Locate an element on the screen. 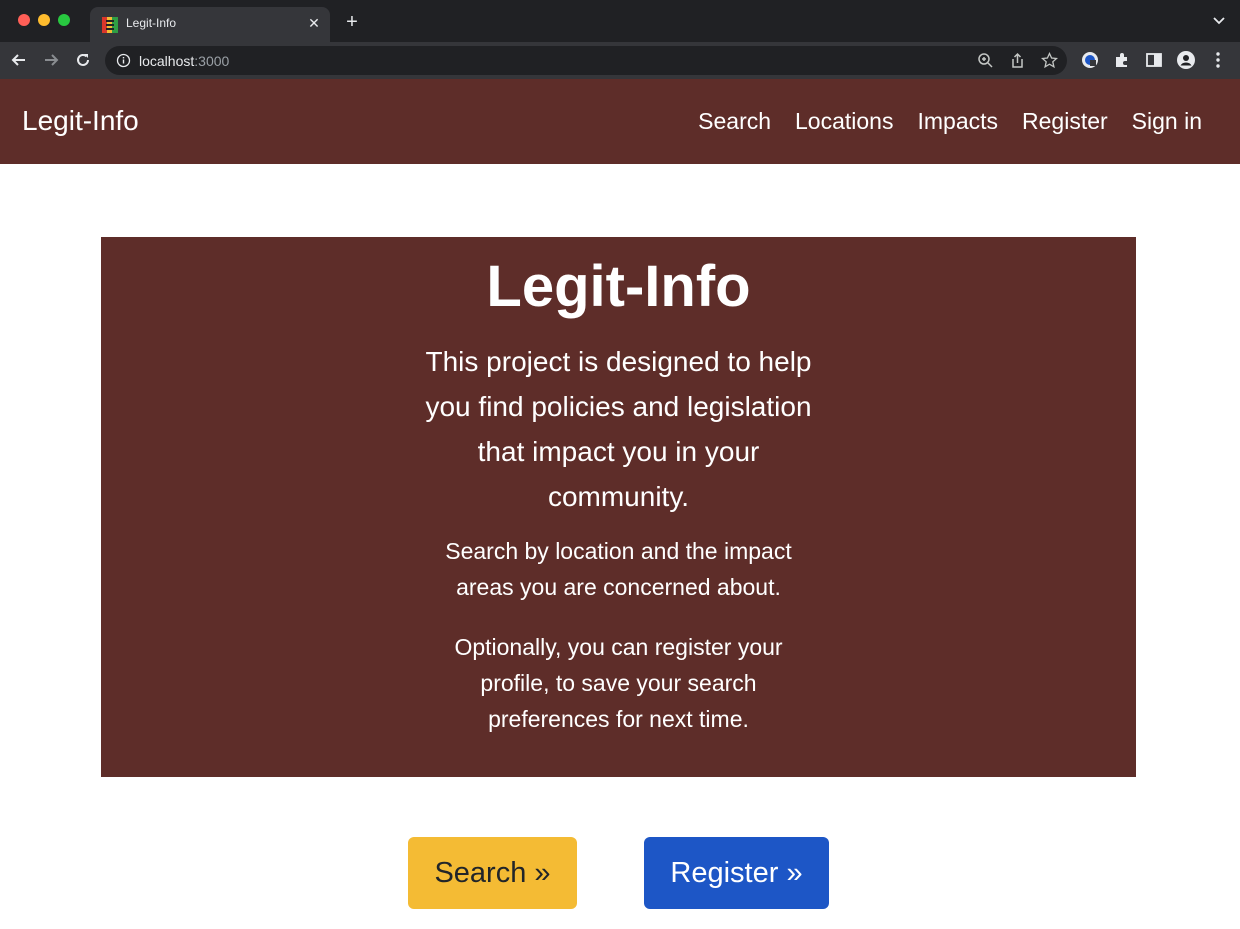 Image resolution: width=1240 pixels, height=929 pixels. url-text: localhost:3000 is located at coordinates (184, 61).